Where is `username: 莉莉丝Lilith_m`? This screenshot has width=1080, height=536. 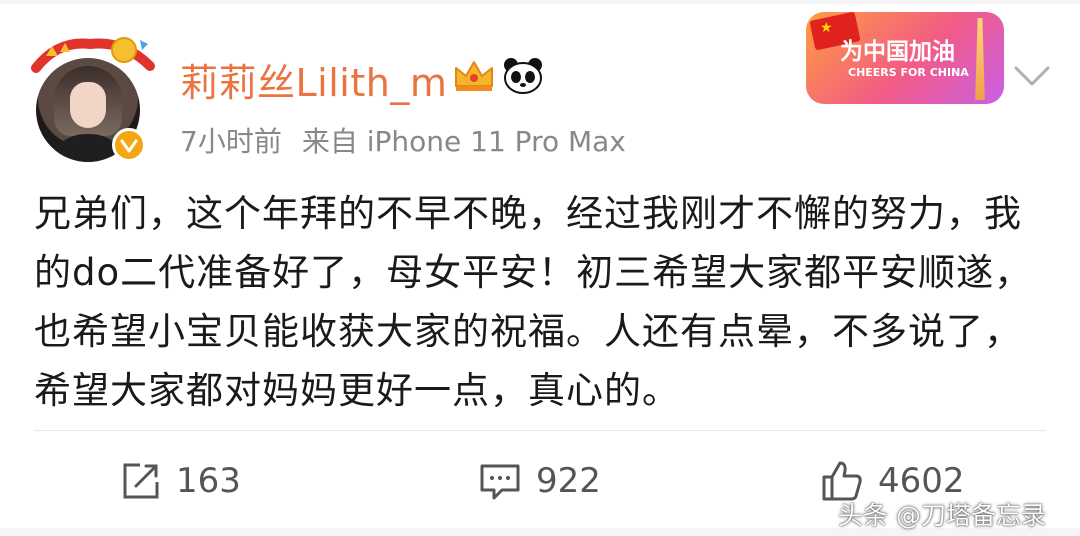 username: 莉莉丝Lilith_m is located at coordinates (313, 79).